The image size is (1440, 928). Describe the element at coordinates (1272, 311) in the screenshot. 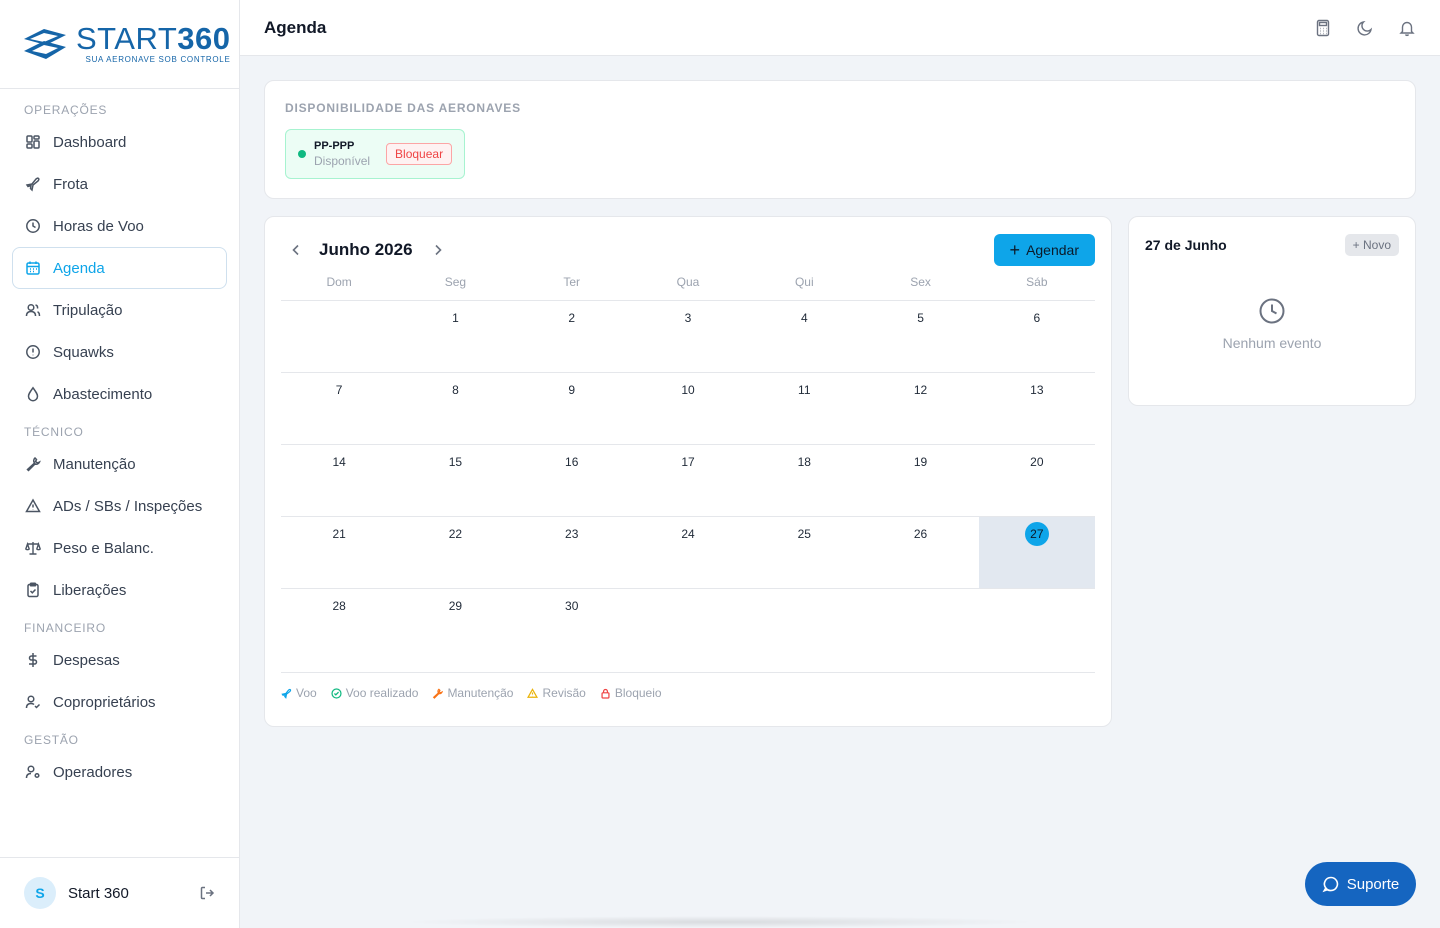

I see `clock-icon` at that location.